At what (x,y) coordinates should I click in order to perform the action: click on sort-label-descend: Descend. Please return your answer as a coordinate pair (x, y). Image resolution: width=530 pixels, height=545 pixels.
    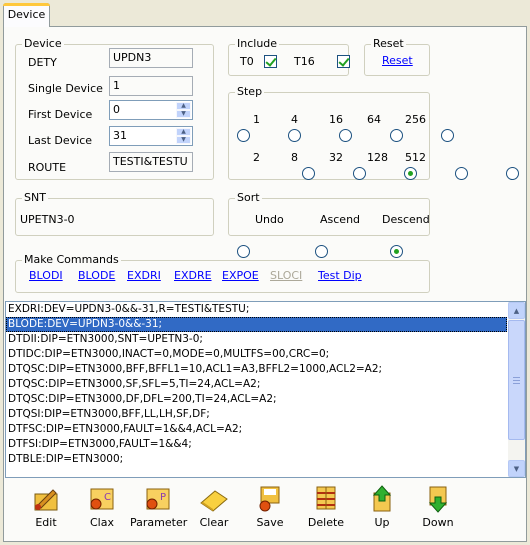
    Looking at the image, I should click on (406, 219).